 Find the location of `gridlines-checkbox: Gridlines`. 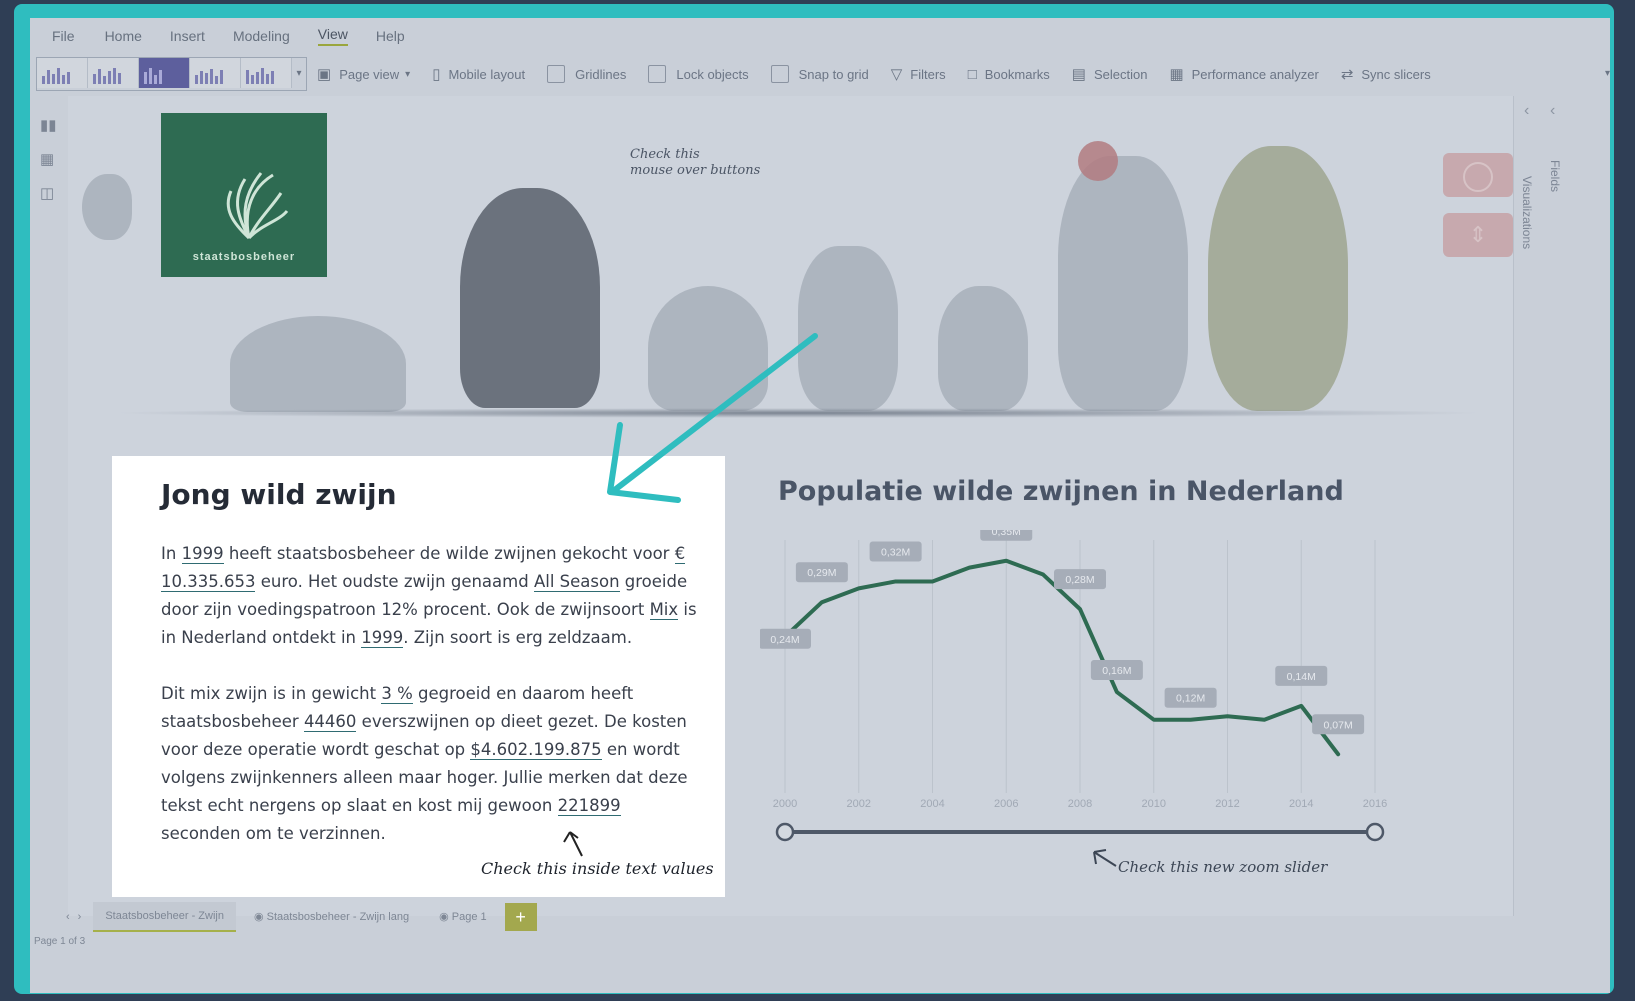

gridlines-checkbox: Gridlines is located at coordinates (586, 74).